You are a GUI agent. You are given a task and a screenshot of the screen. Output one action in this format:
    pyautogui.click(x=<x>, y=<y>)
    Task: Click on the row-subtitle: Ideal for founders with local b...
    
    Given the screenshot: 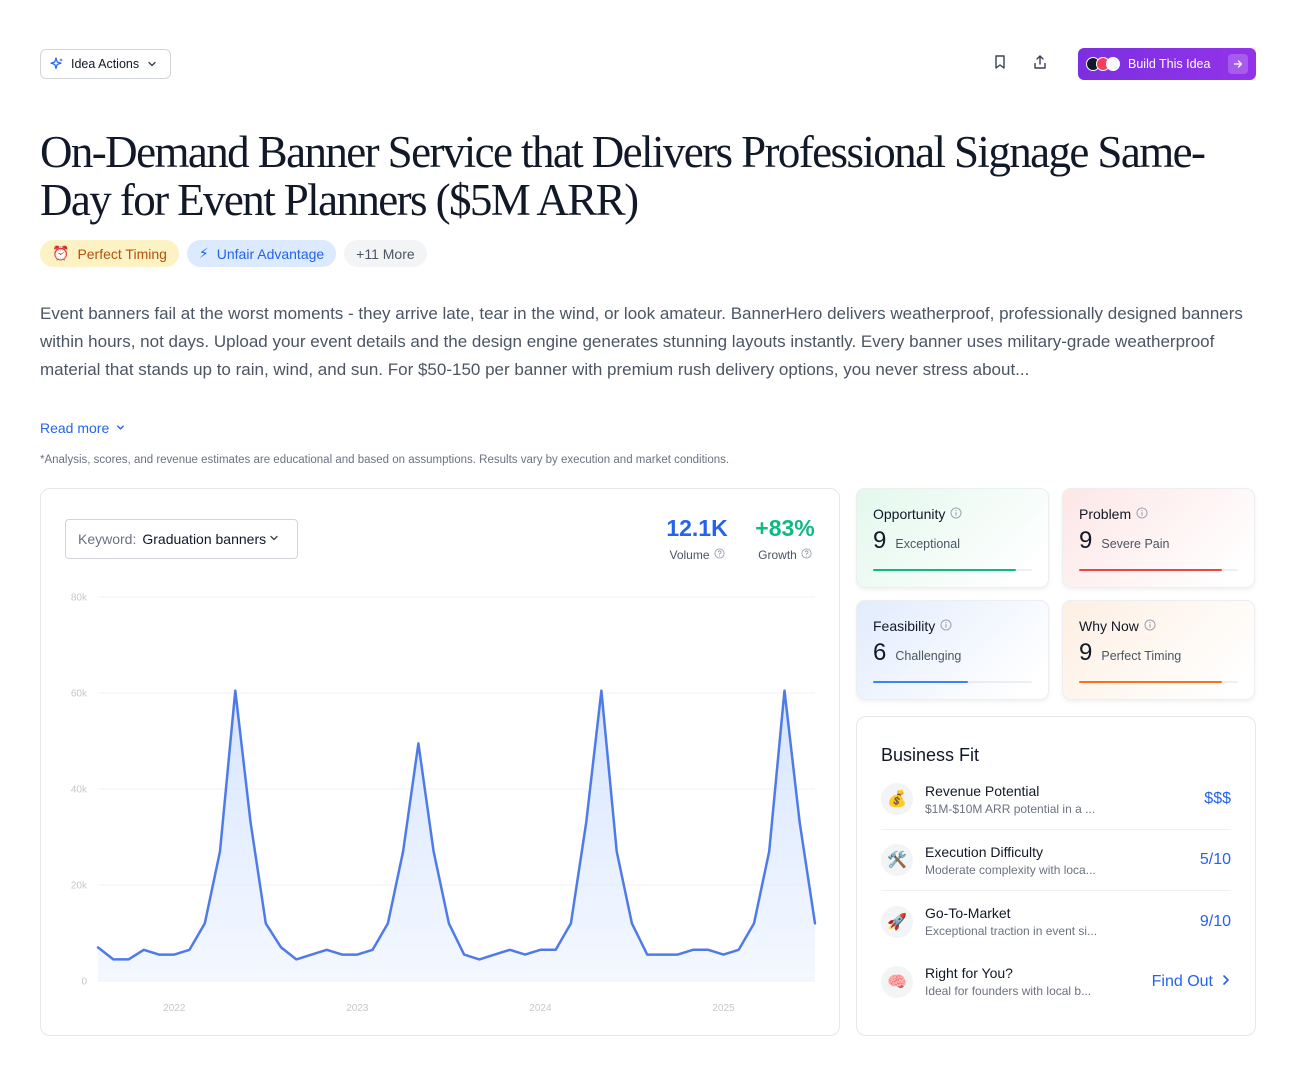 What is the action you would take?
    pyautogui.click(x=1008, y=991)
    